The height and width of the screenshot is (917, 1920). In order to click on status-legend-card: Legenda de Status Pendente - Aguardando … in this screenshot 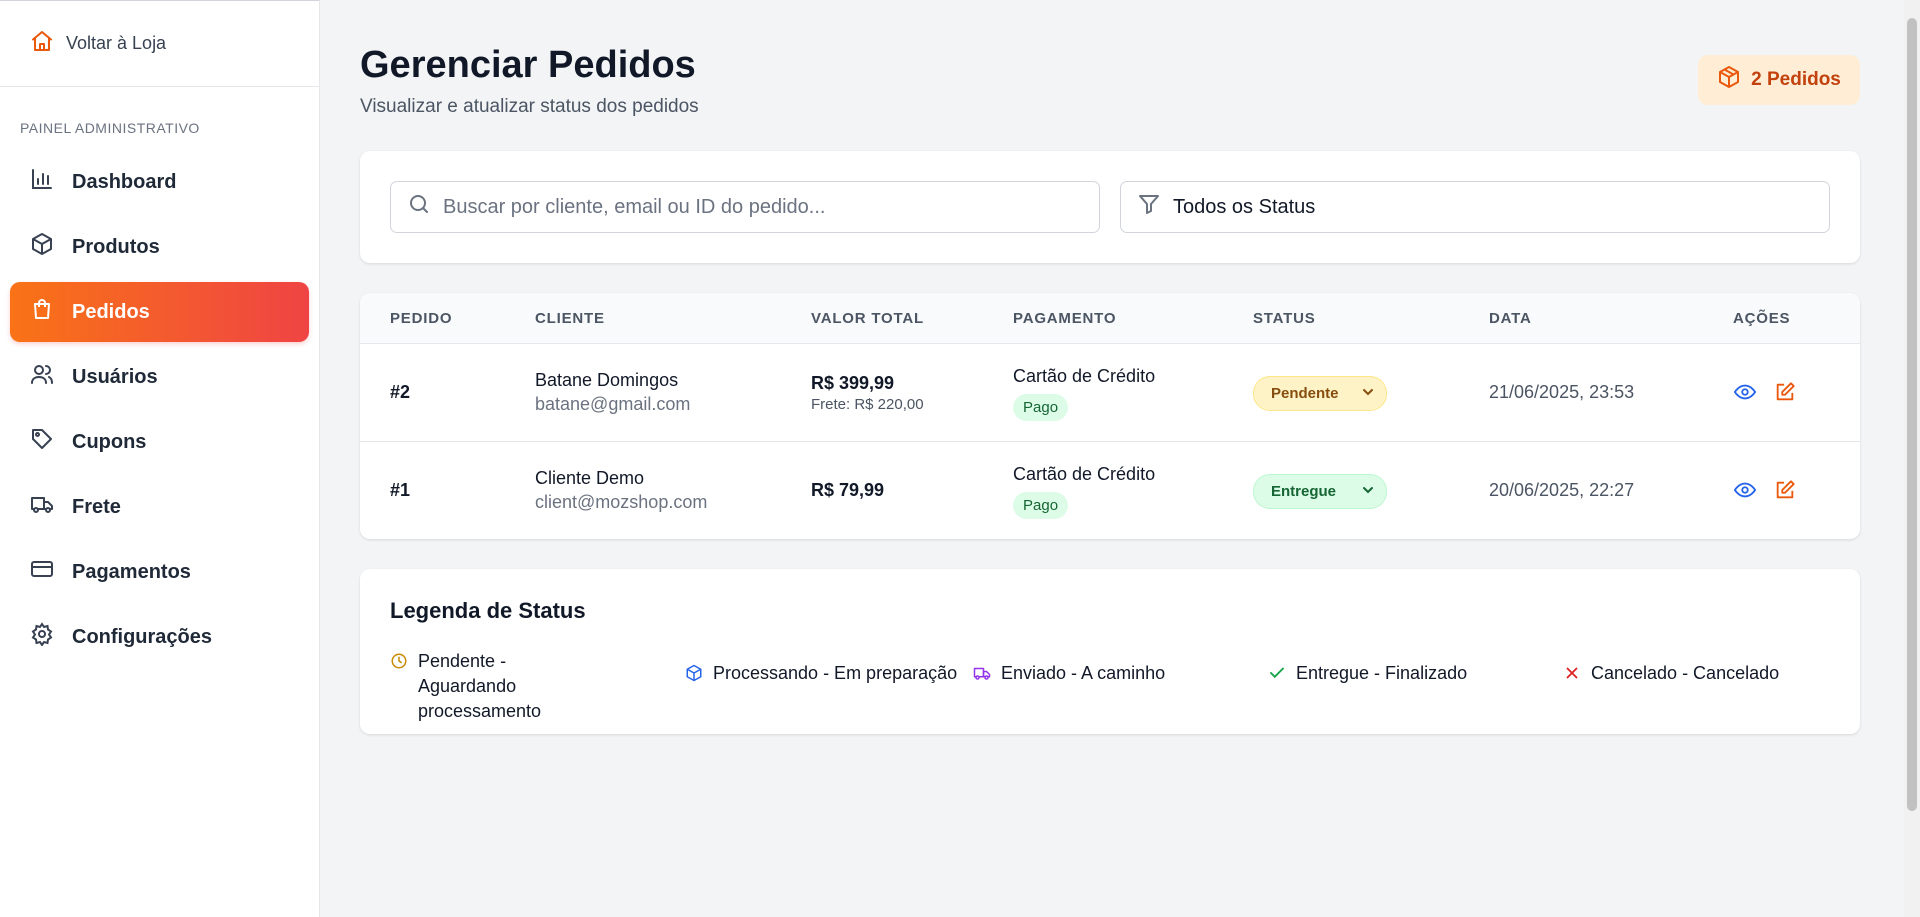, I will do `click(1110, 651)`.